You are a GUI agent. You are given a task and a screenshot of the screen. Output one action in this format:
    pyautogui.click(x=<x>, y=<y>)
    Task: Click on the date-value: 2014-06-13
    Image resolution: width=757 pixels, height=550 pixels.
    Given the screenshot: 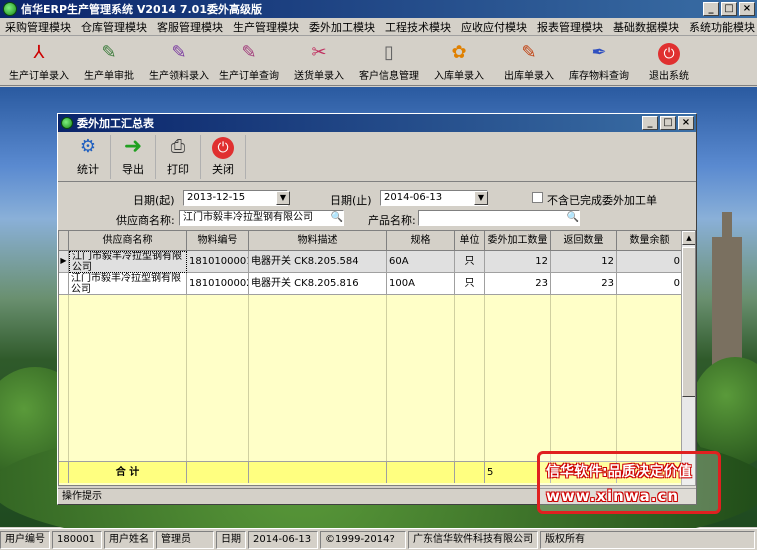 What is the action you would take?
    pyautogui.click(x=283, y=539)
    